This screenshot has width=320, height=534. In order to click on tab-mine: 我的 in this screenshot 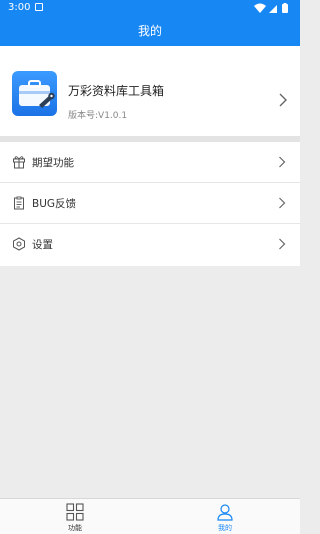, I will do `click(225, 517)`.